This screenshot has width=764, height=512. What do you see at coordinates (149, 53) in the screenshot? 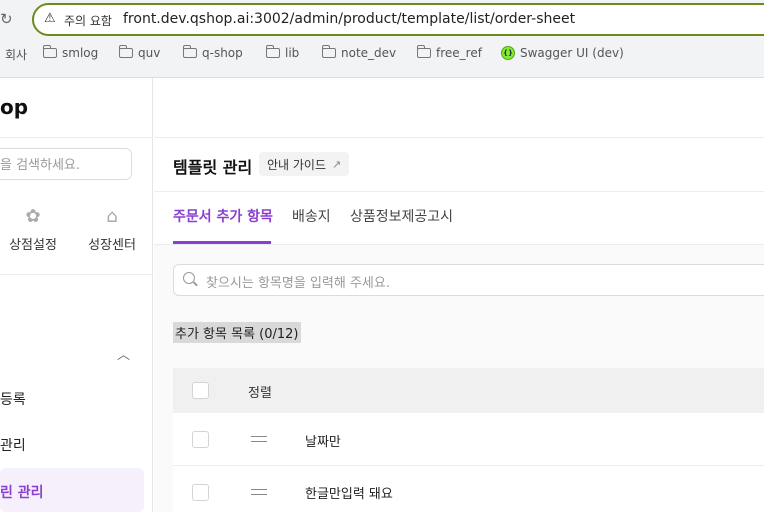
I see `bookmark-label: quv` at bounding box center [149, 53].